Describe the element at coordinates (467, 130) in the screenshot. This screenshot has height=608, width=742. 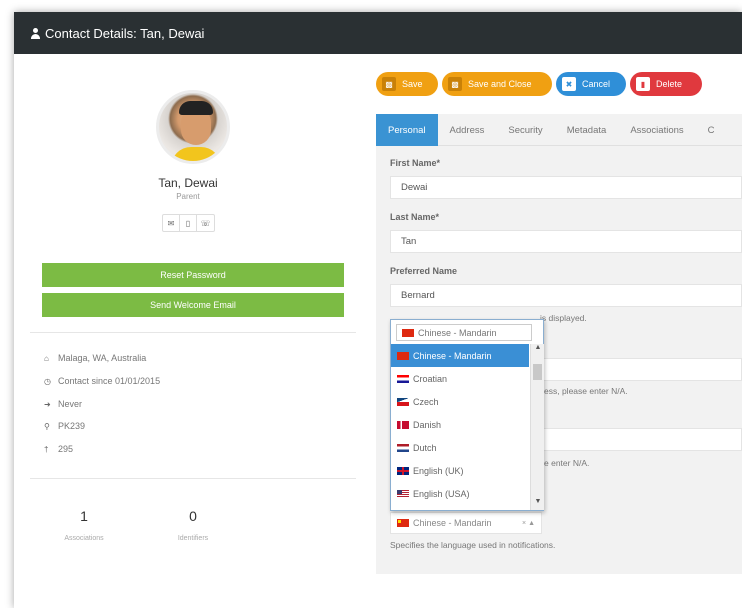
I see `tab-address: Address` at that location.